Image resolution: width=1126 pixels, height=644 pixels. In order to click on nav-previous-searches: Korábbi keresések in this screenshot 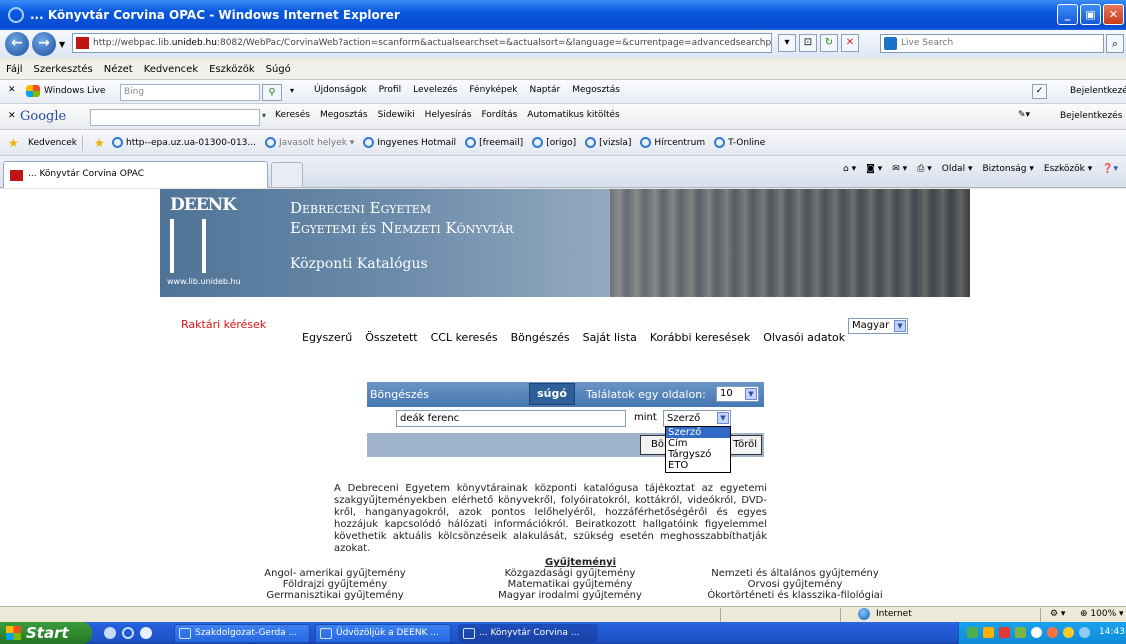, I will do `click(700, 337)`.